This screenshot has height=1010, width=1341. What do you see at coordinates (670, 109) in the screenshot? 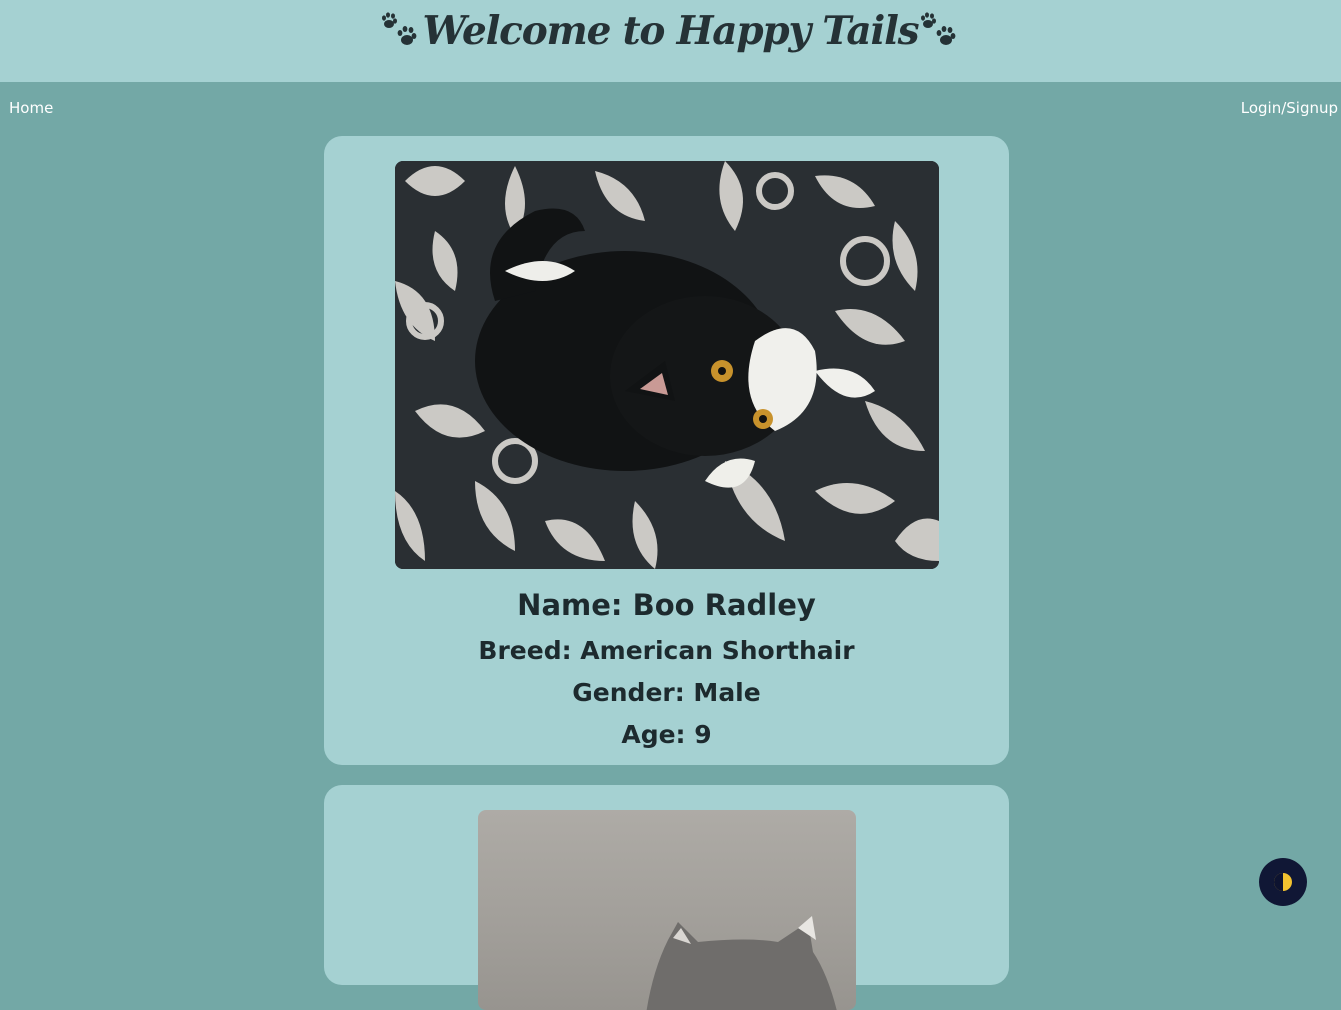
I see `nav-bar: Home Login/Signup` at bounding box center [670, 109].